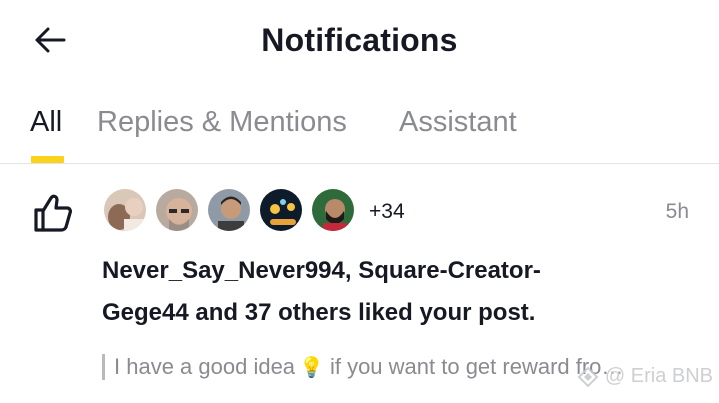 The height and width of the screenshot is (403, 719). What do you see at coordinates (53, 213) in the screenshot?
I see `thumbs-up-icon` at bounding box center [53, 213].